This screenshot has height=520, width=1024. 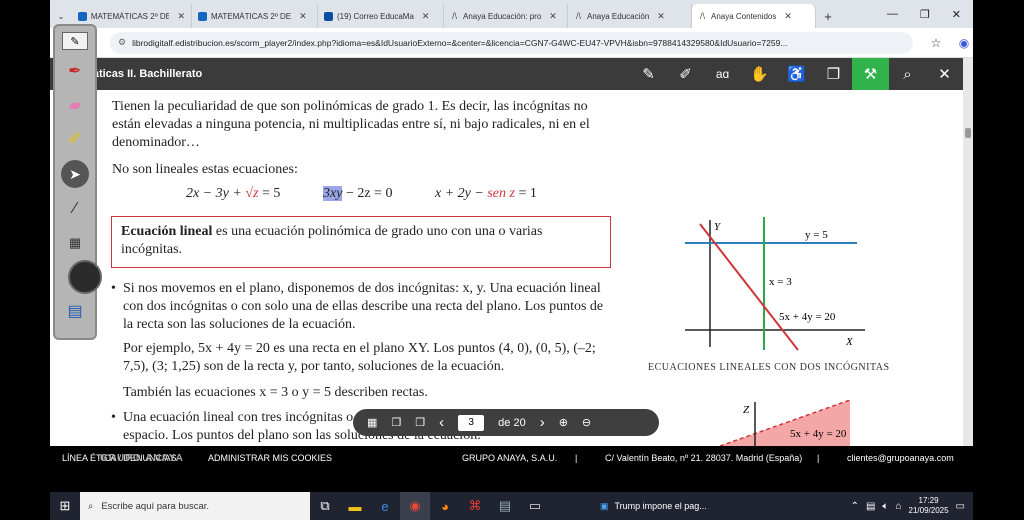 I want to click on scrollbar-thumb, so click(x=968, y=133).